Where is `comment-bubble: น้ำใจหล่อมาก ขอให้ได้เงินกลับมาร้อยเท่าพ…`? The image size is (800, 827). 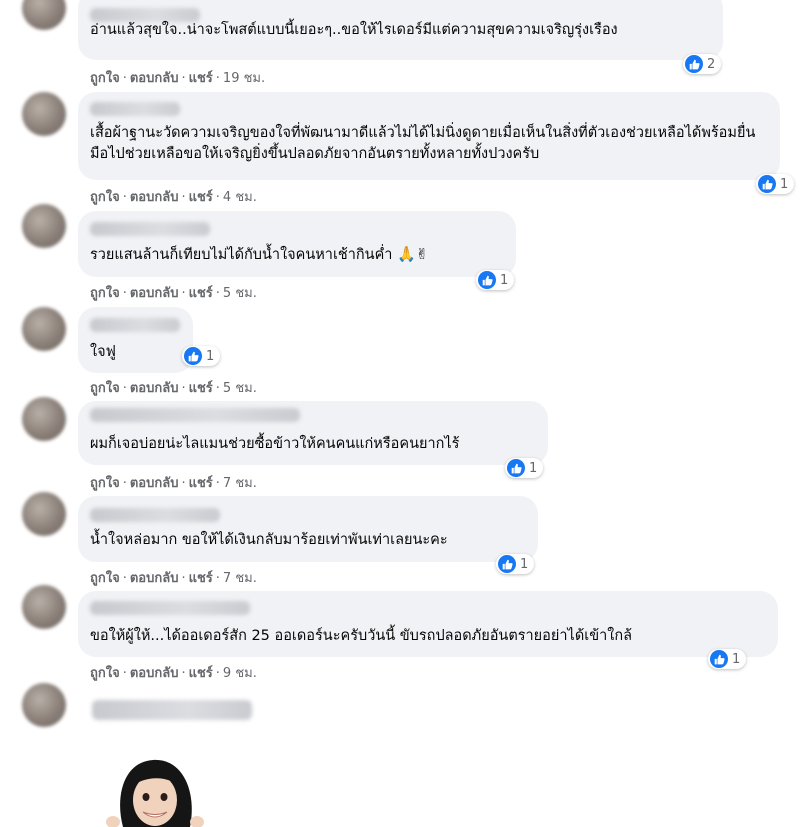 comment-bubble: น้ำใจหล่อมาก ขอให้ได้เงินกลับมาร้อยเท่าพ… is located at coordinates (308, 529).